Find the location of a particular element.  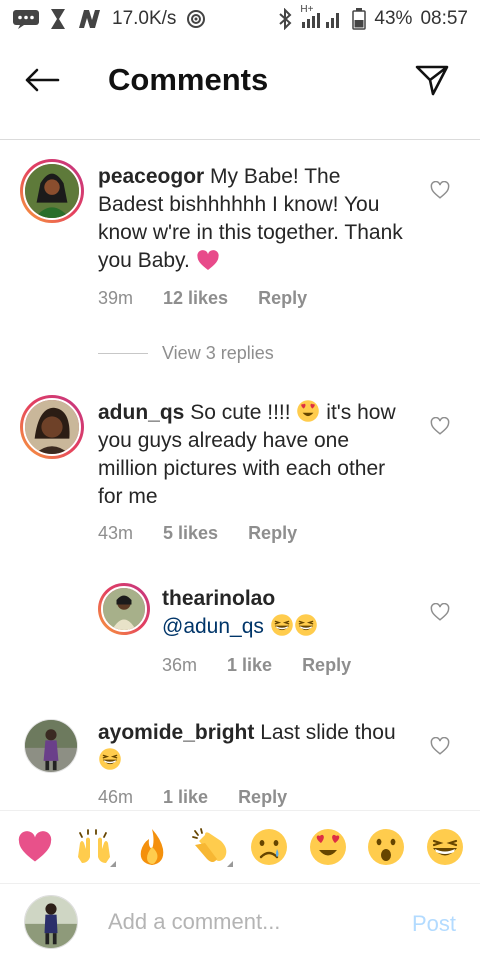

status-bar: 17.0K/s H+ 43% 08:57 is located at coordinates (240, 19).